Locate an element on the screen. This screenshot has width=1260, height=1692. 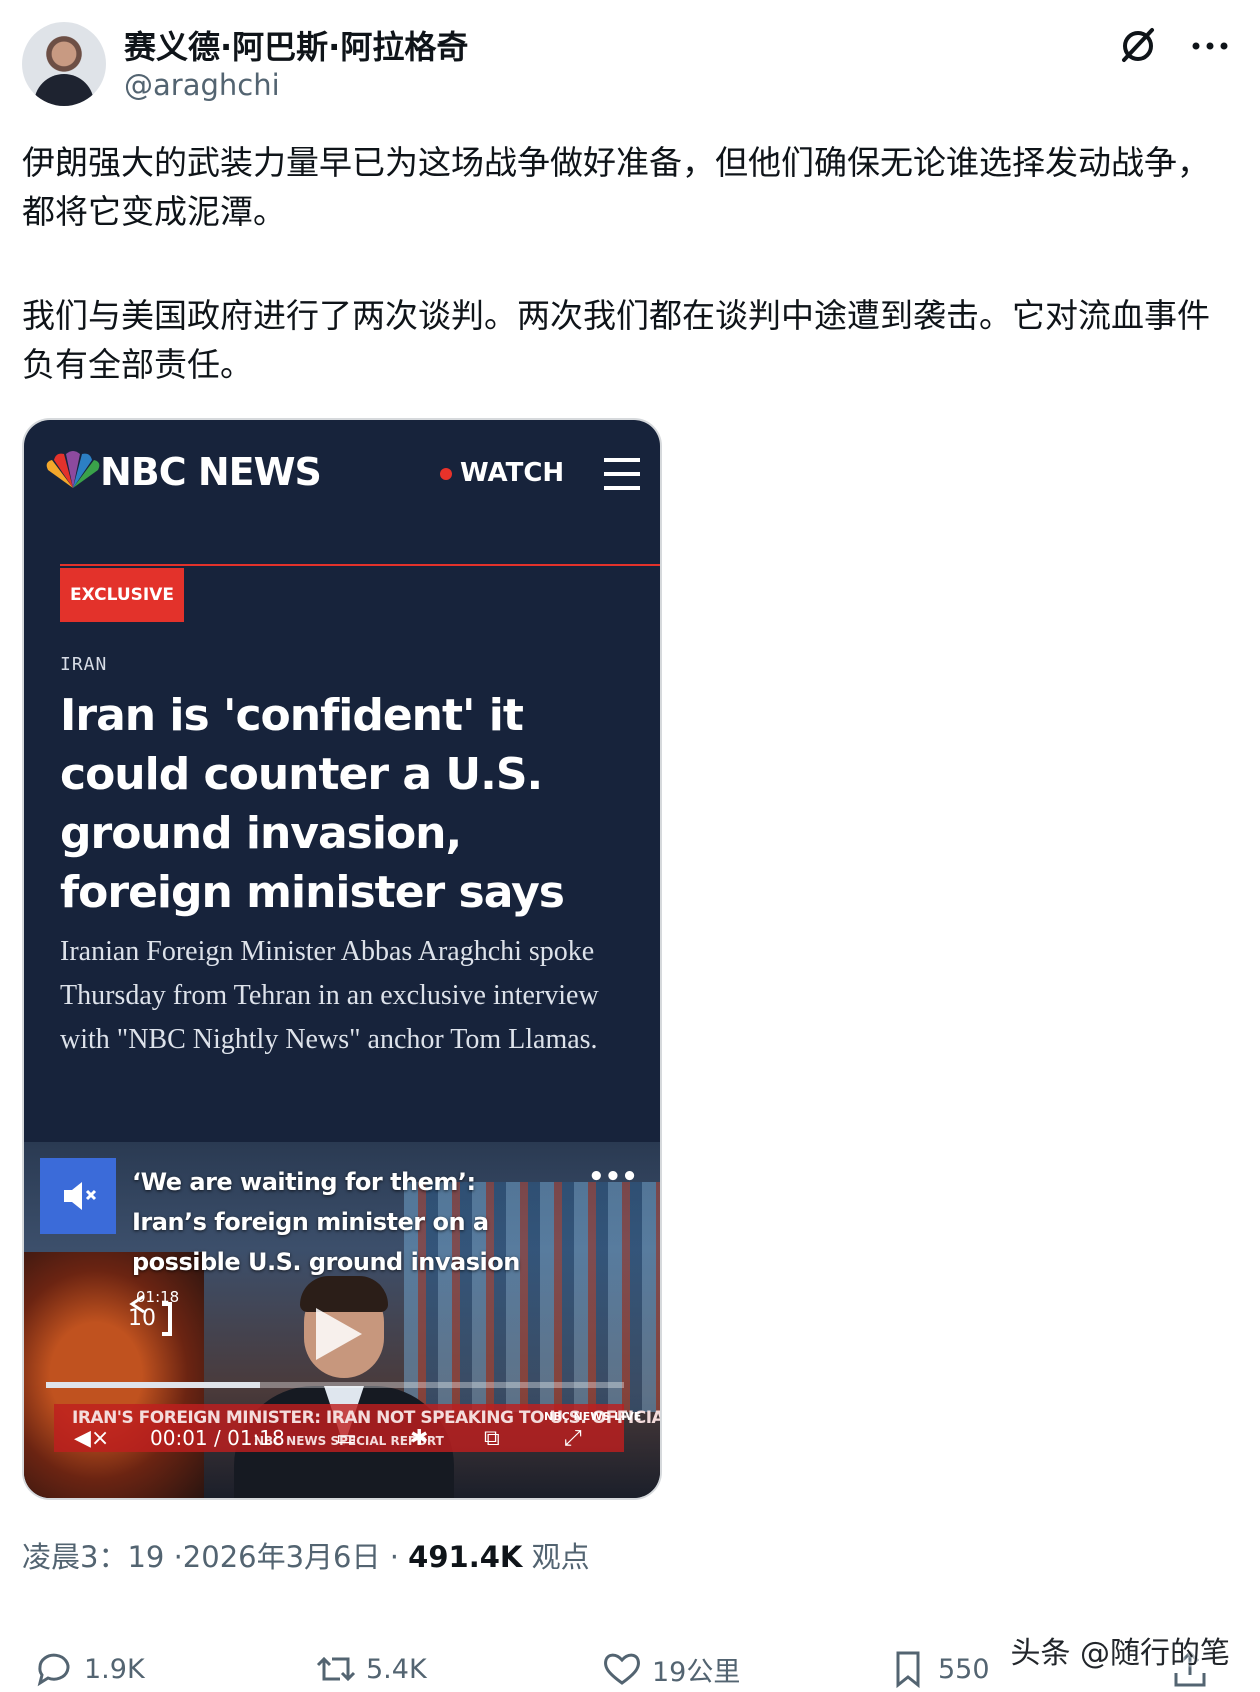
reply-count: 1.9K is located at coordinates (114, 1669).